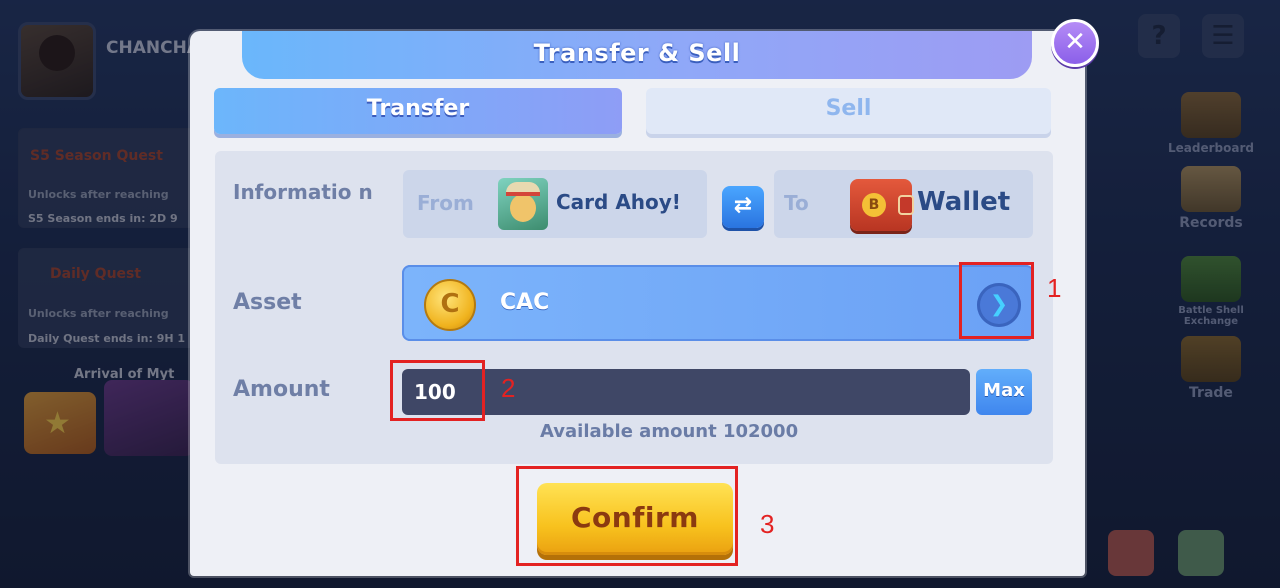  I want to click on from-chip: From Card Ahoy!, so click(555, 204).